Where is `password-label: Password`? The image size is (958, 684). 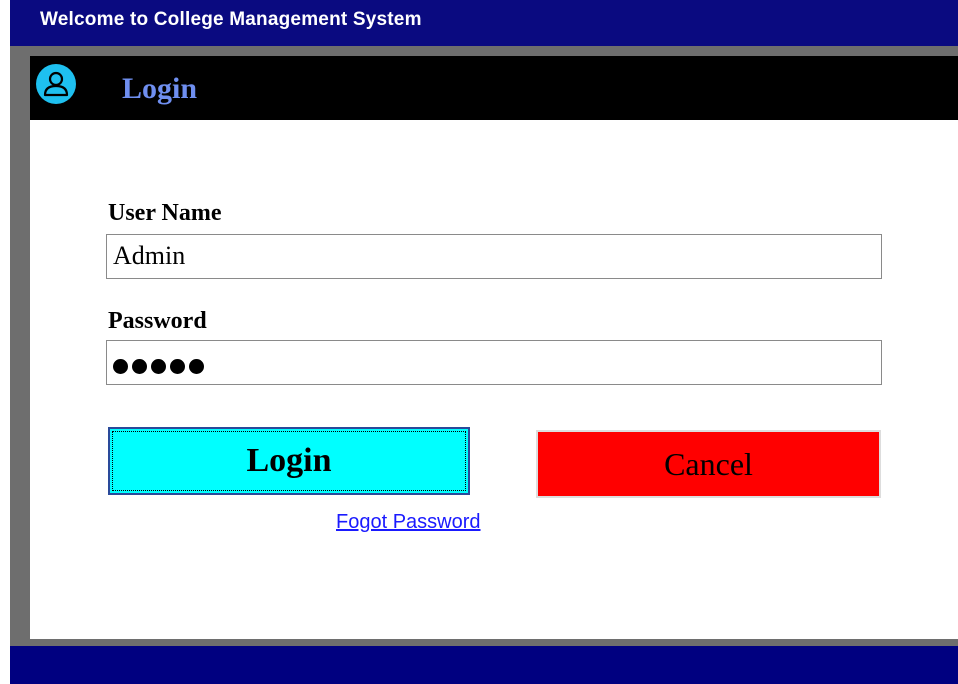
password-label: Password is located at coordinates (157, 321).